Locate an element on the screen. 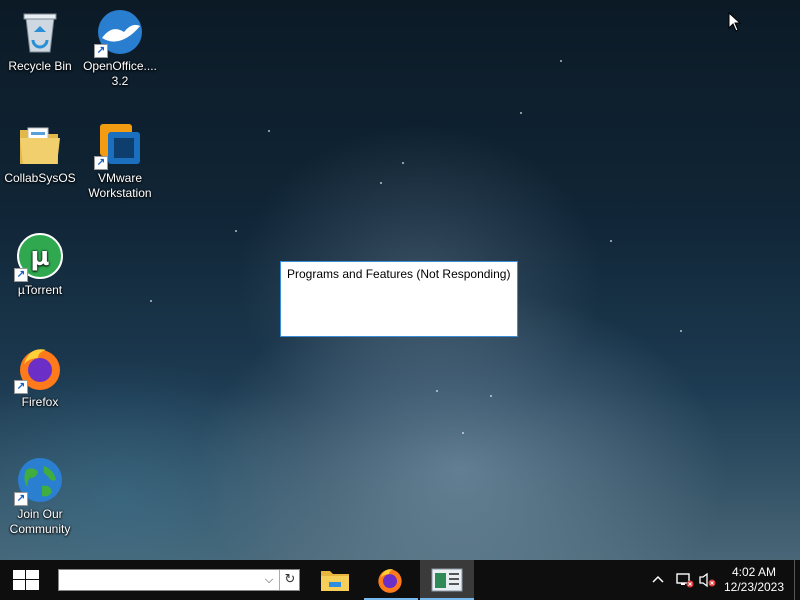 The image size is (800, 600). mouse-cursor-icon is located at coordinates (735, 23).